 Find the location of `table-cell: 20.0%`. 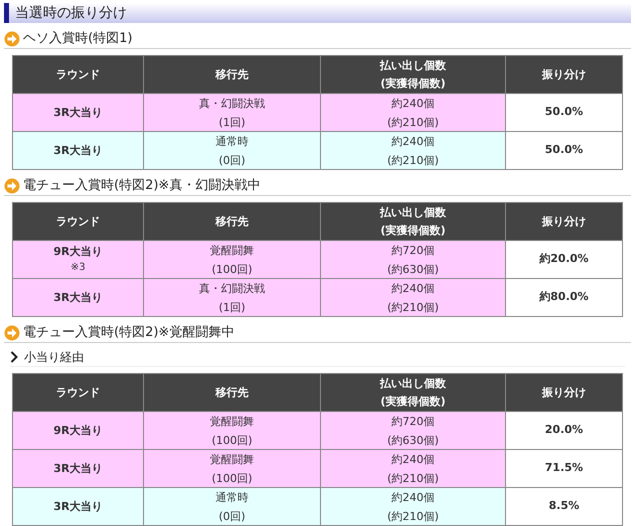

table-cell: 20.0% is located at coordinates (564, 430).